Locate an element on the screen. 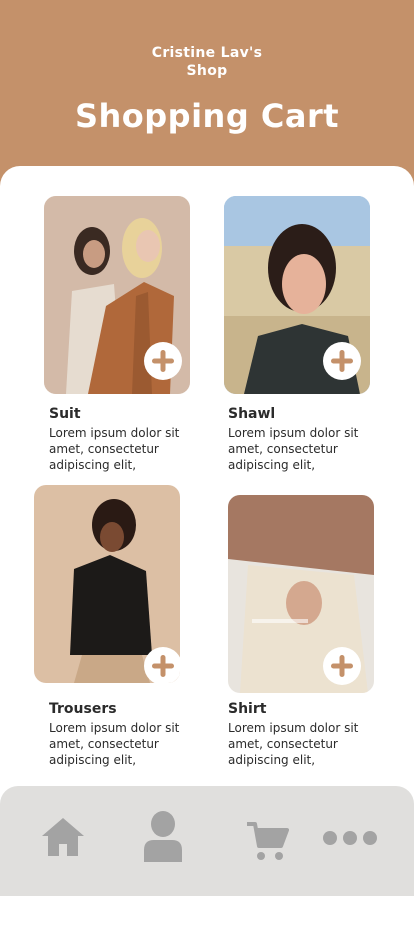  product-title: Shawl is located at coordinates (252, 414).